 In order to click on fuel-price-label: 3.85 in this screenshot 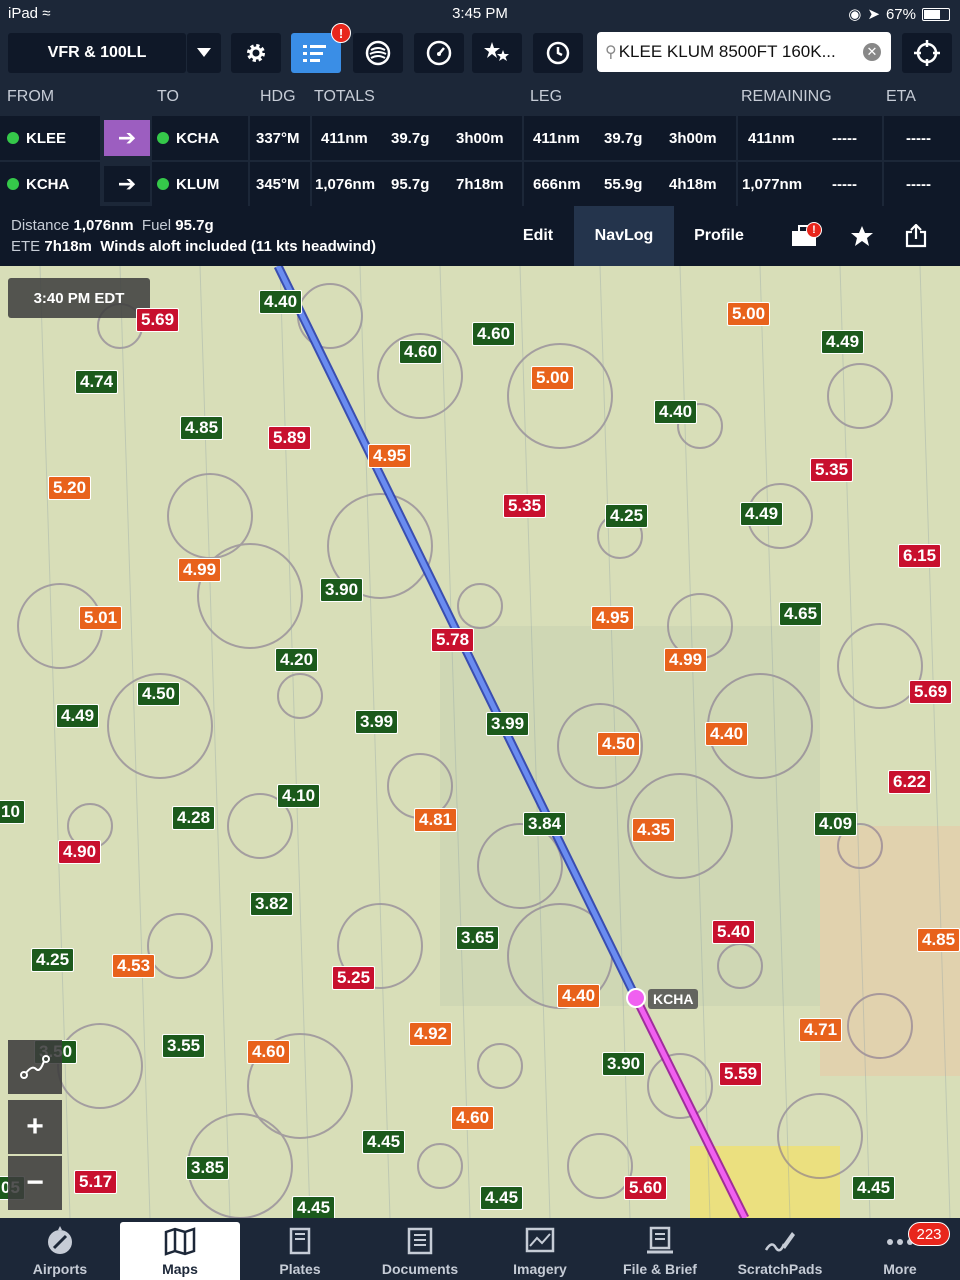, I will do `click(208, 1168)`.